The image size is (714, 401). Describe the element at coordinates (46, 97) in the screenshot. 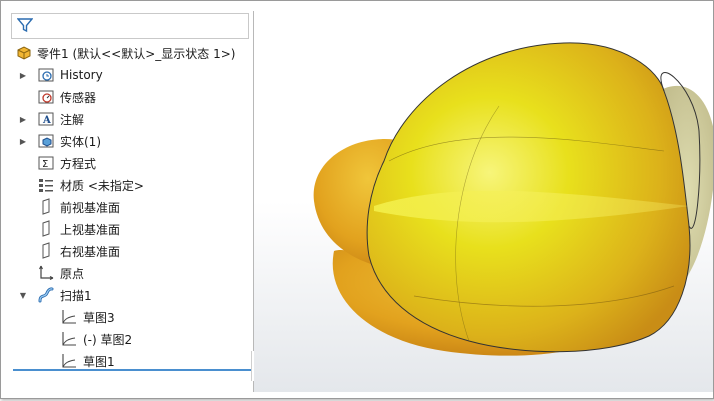

I see `sensors-folder-icon` at that location.